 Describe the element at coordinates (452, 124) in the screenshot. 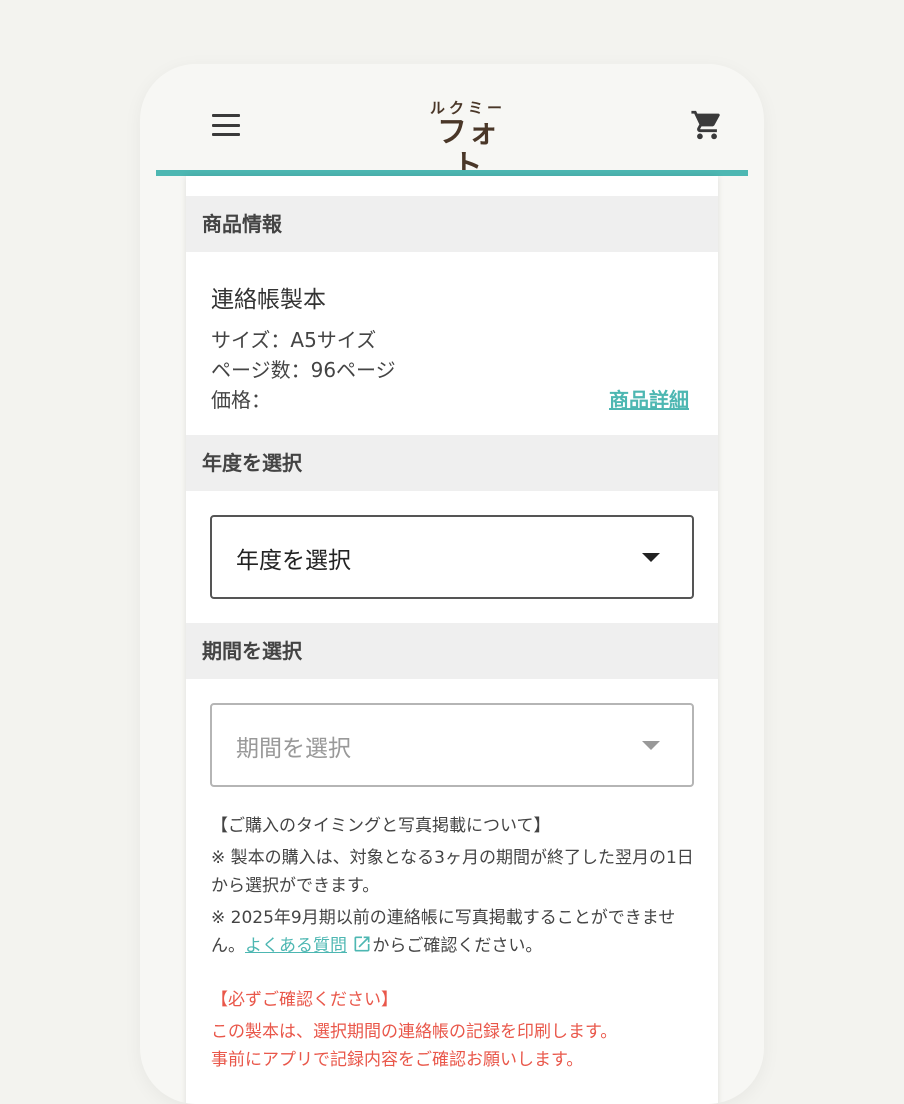

I see `app-header: ルクミー フォト` at that location.